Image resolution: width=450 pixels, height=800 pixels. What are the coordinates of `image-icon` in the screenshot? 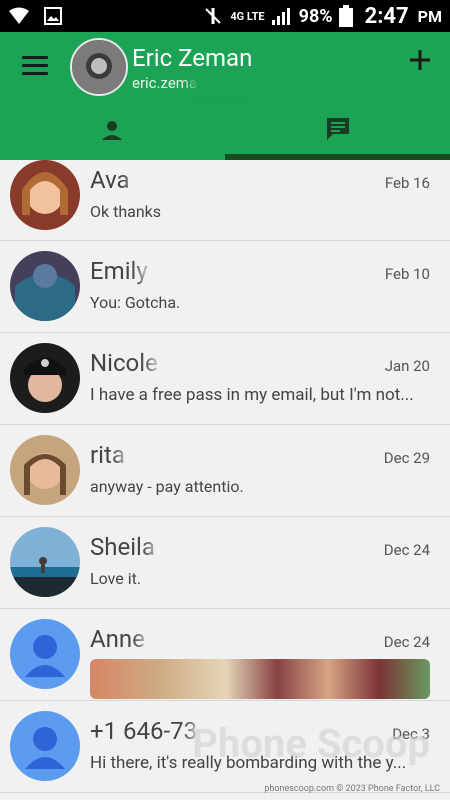 It's located at (53, 16).